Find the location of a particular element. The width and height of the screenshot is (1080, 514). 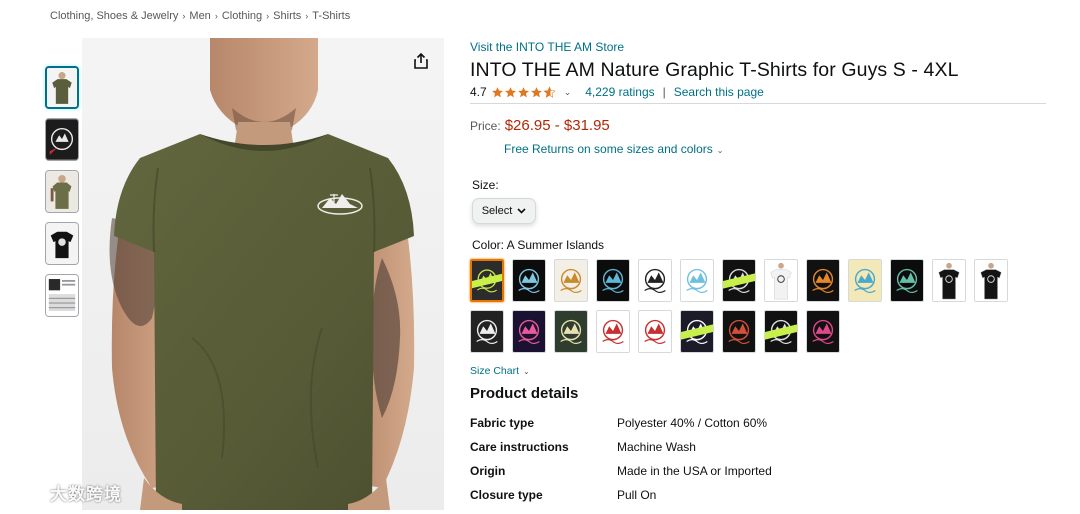

color-label: Color: A Summer Islands is located at coordinates (538, 245).